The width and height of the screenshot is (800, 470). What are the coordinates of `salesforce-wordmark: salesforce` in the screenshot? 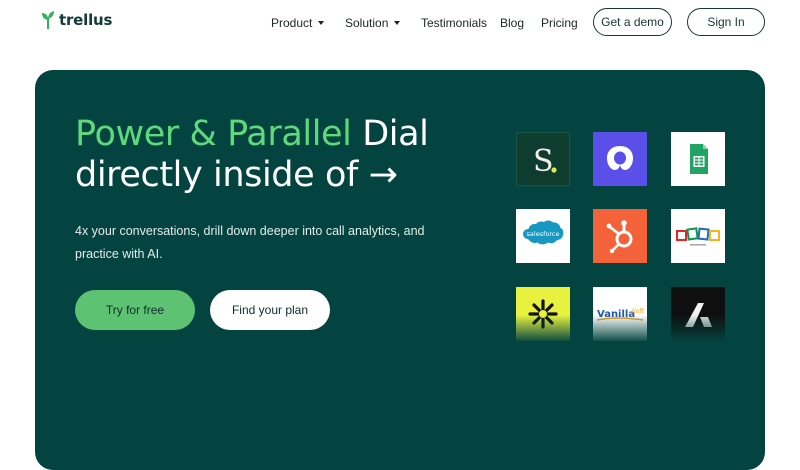 It's located at (543, 234).